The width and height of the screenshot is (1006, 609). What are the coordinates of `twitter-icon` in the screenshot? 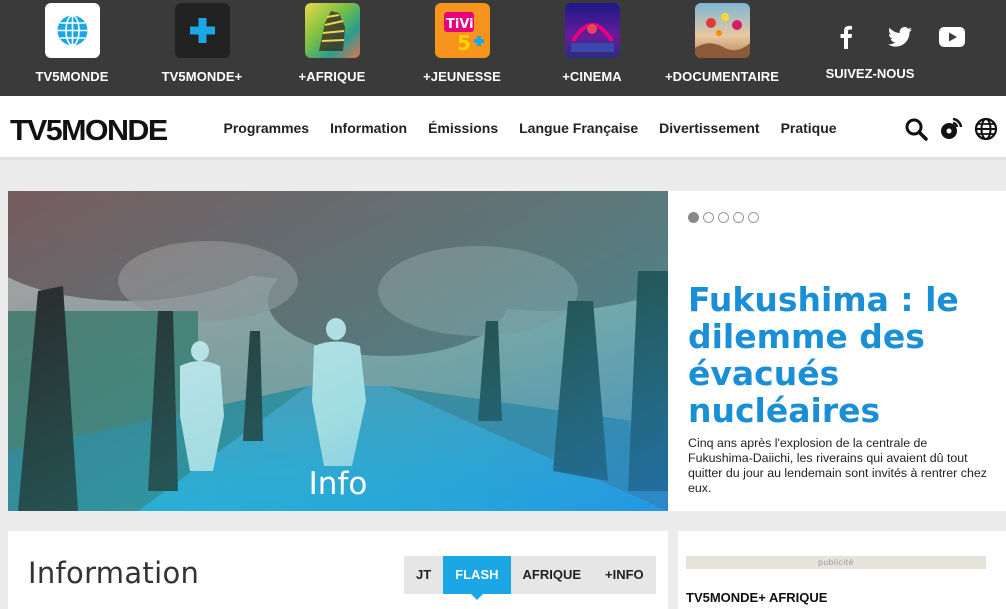 It's located at (900, 37).